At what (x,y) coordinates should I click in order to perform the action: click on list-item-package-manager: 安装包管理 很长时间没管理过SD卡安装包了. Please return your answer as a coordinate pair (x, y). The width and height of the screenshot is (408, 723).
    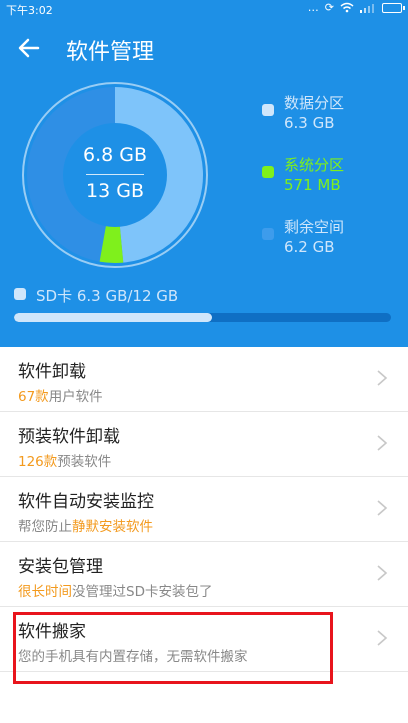
    Looking at the image, I should click on (204, 574).